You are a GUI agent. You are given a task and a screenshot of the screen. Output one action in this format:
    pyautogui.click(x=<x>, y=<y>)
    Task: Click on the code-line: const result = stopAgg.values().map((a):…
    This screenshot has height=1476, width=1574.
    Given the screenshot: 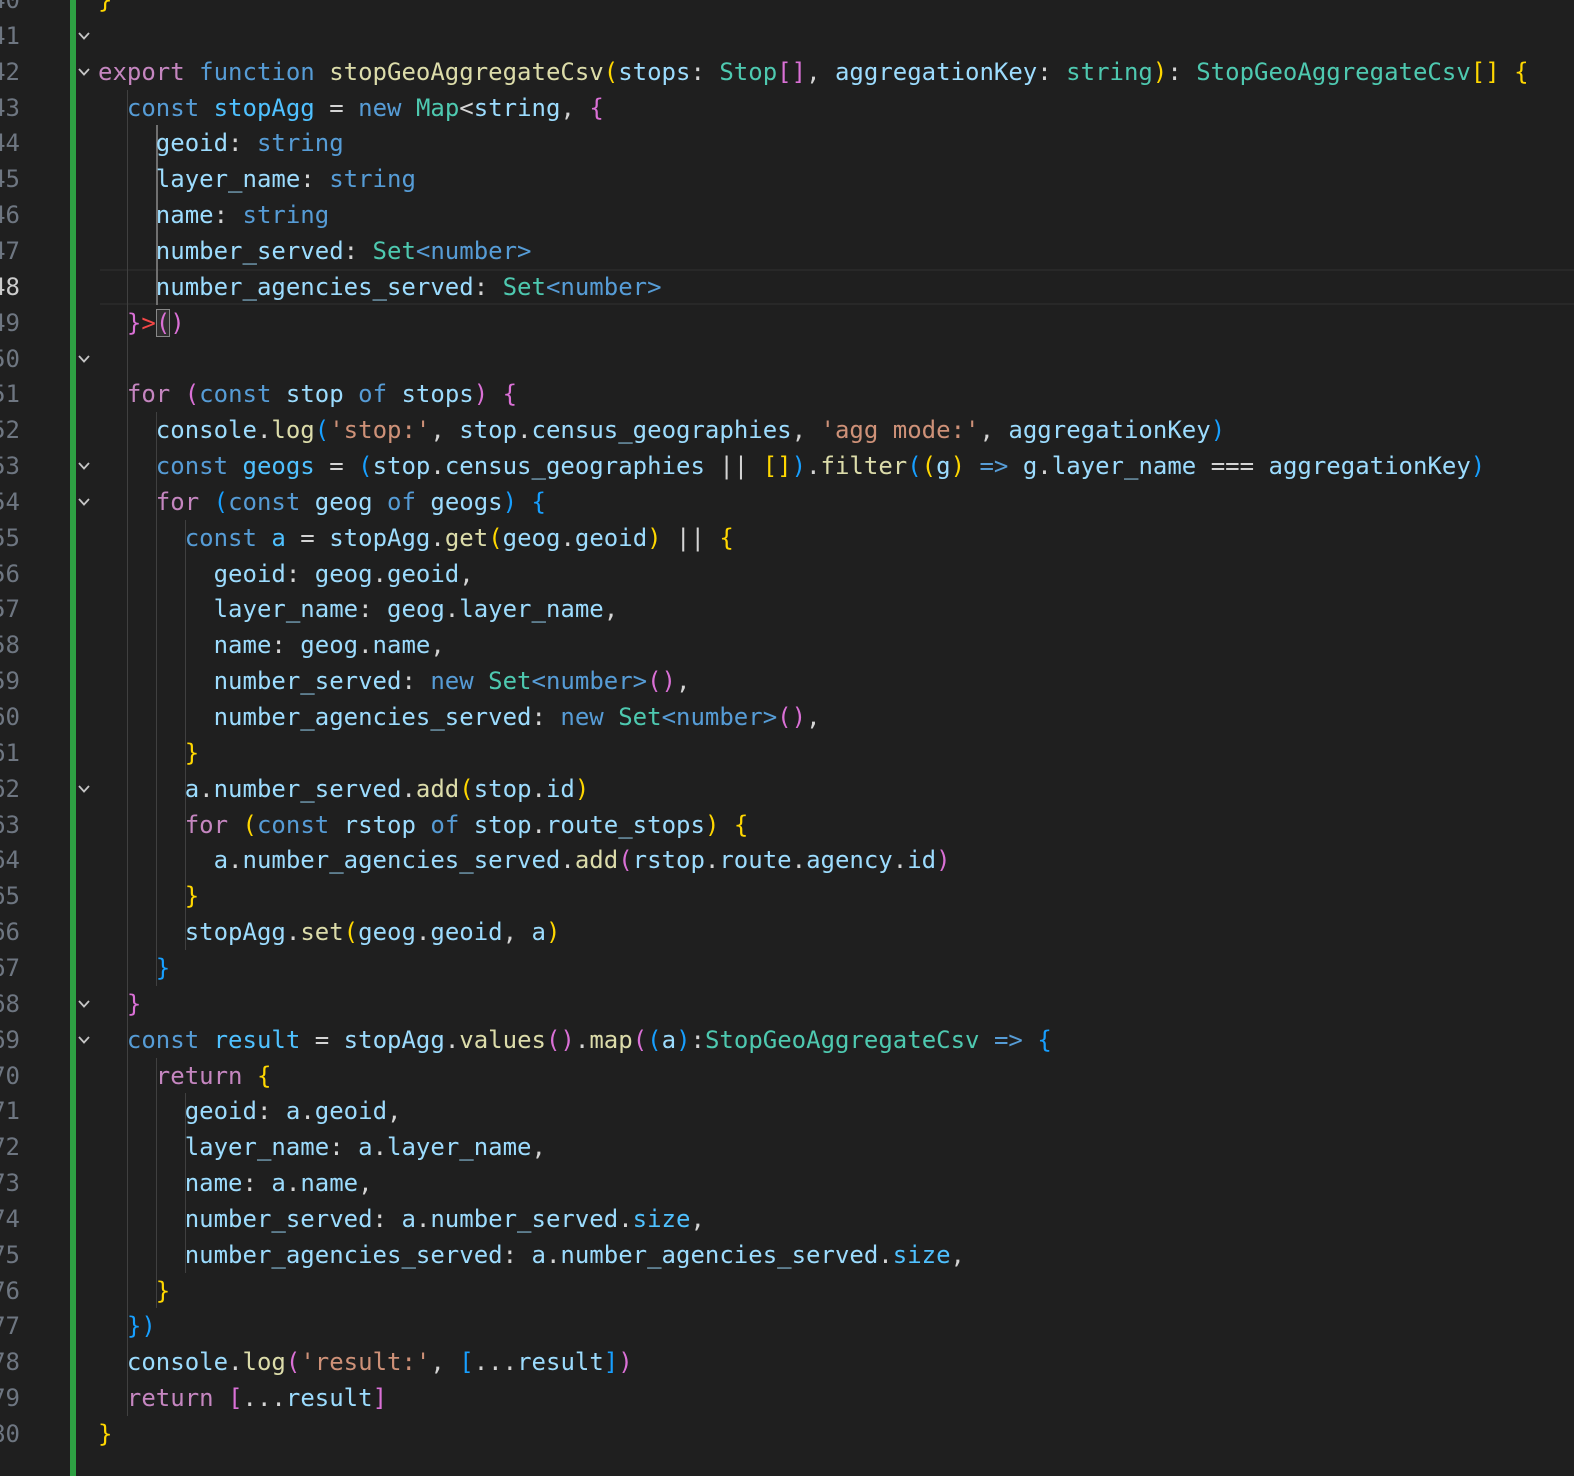 What is the action you would take?
    pyautogui.click(x=575, y=1040)
    